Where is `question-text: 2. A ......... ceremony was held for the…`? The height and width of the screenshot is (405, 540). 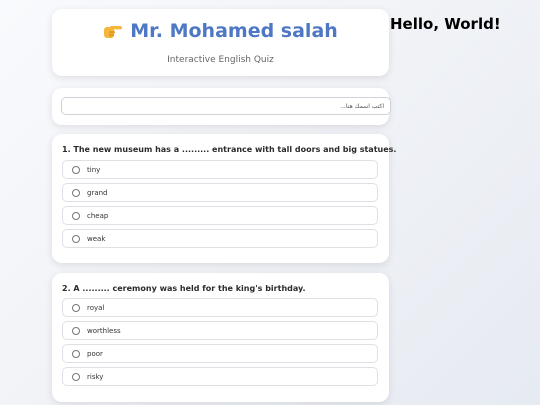
question-text: 2. A ......... ceremony was held for the… is located at coordinates (184, 288).